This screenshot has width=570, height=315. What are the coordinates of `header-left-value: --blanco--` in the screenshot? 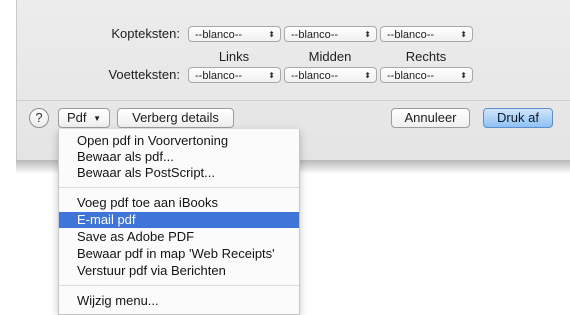 It's located at (219, 35).